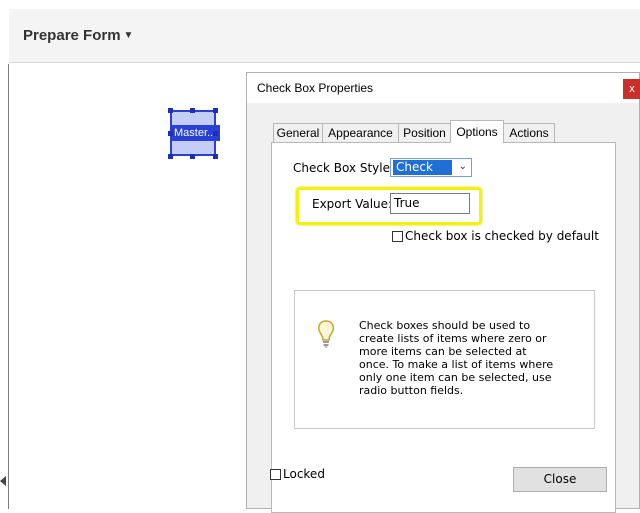 The height and width of the screenshot is (513, 640). Describe the element at coordinates (128, 35) in the screenshot. I see `caret-down-icon: ▼` at that location.